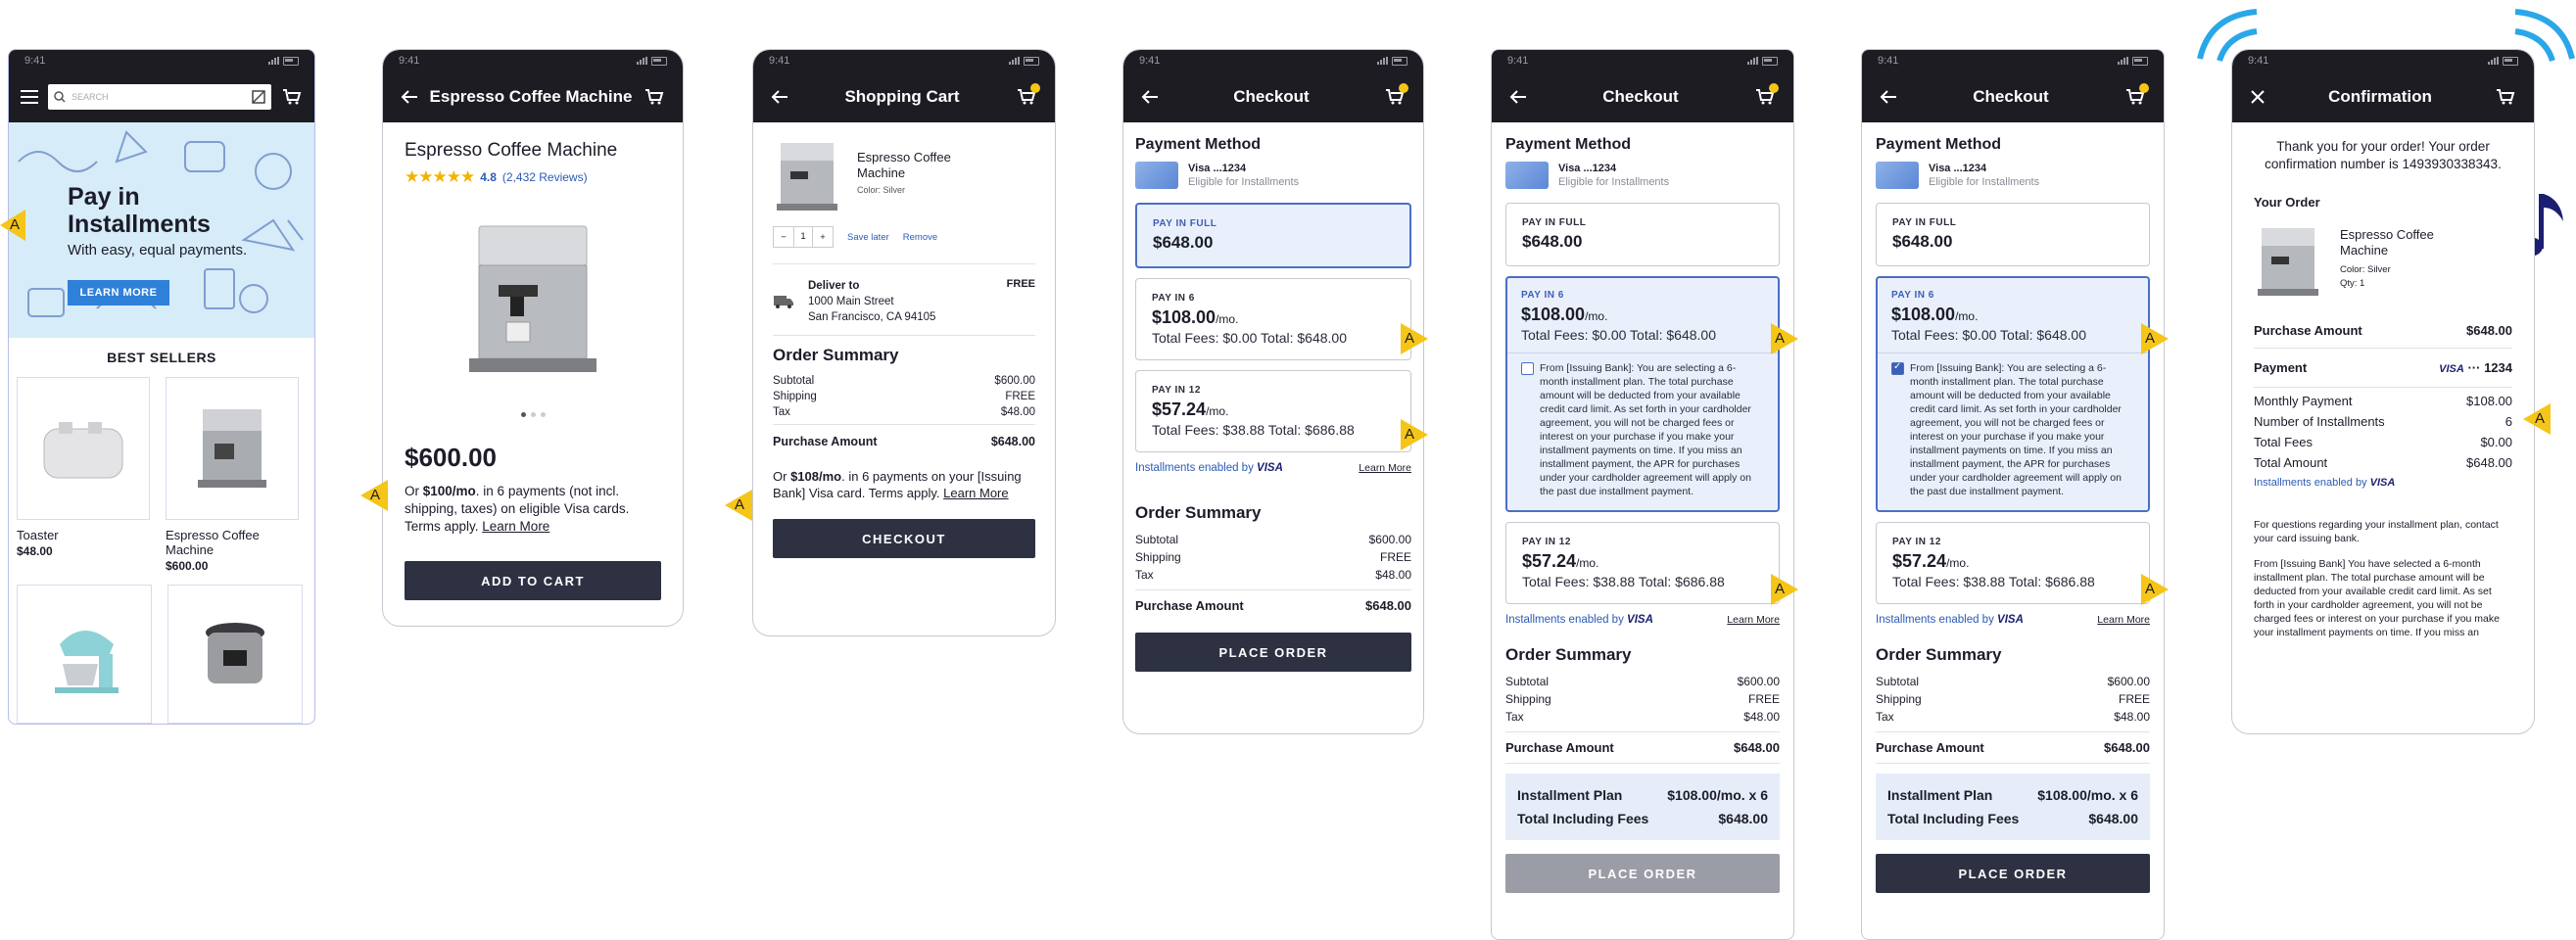 This screenshot has width=2576, height=940. Describe the element at coordinates (232, 475) in the screenshot. I see `product-card-espresso: Espresso Coffee Machine $600.00` at that location.